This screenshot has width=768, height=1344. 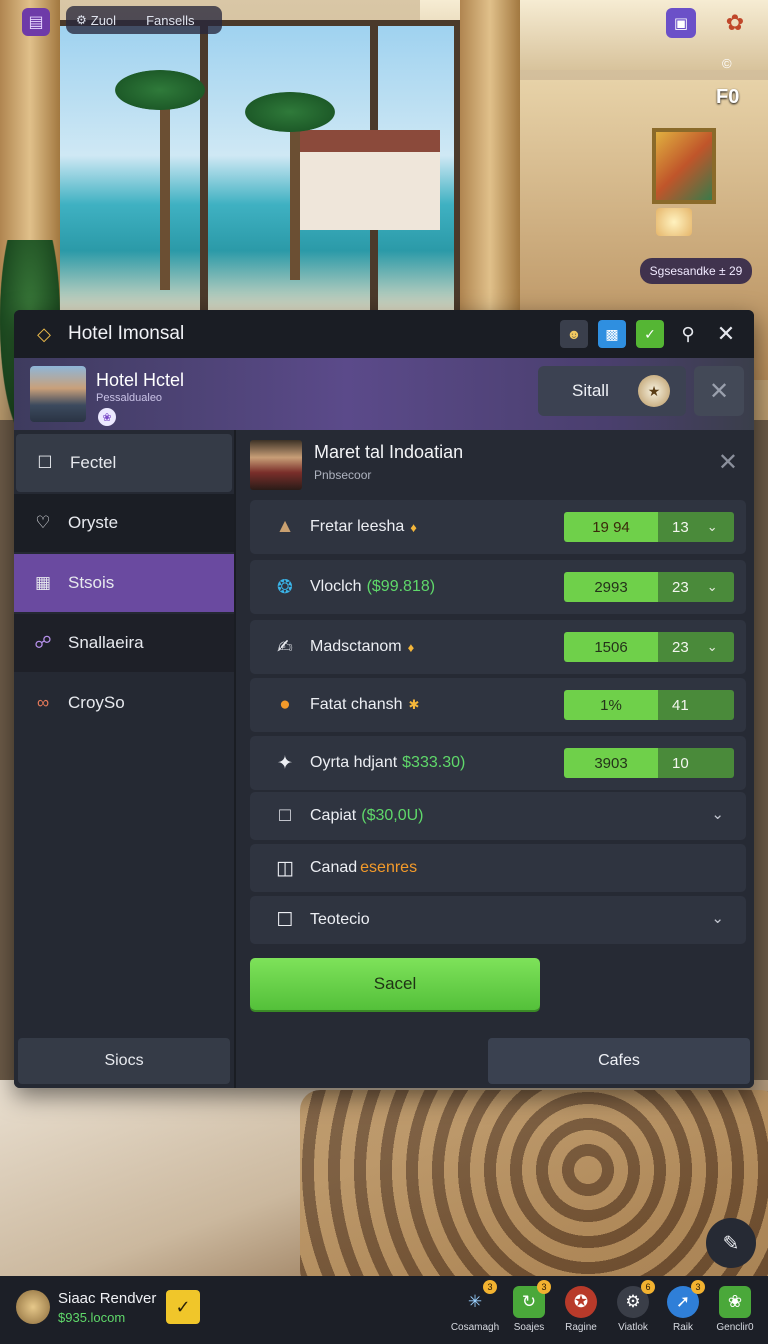 What do you see at coordinates (384, 334) in the screenshot?
I see `window-titlebar: ◇ Hotel Imonsal ☻ ▩ ✓ ⚲ ✕` at bounding box center [384, 334].